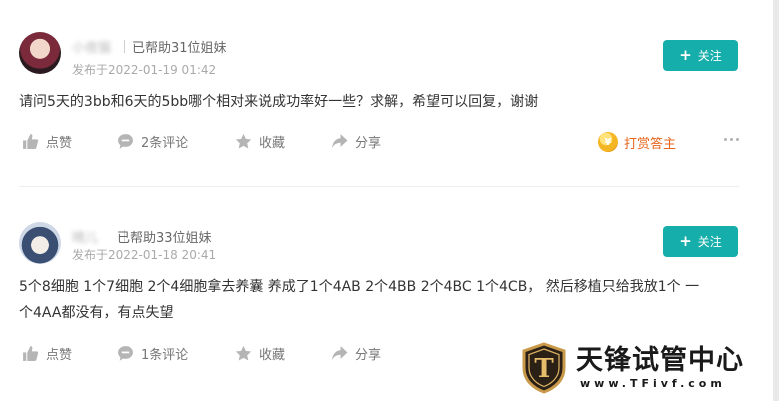 The width and height of the screenshot is (779, 401). I want to click on user-name: 小夜猫, so click(91, 46).